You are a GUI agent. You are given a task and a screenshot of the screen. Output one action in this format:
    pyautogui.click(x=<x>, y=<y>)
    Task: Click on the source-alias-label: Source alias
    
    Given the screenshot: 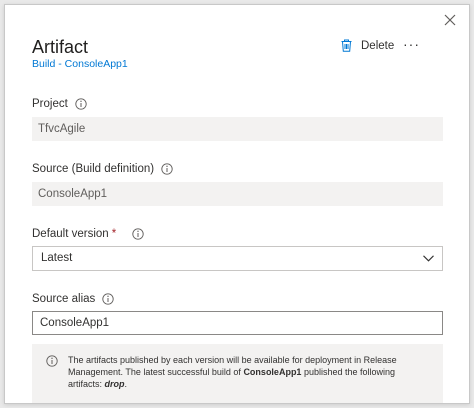 What is the action you would take?
    pyautogui.click(x=64, y=299)
    